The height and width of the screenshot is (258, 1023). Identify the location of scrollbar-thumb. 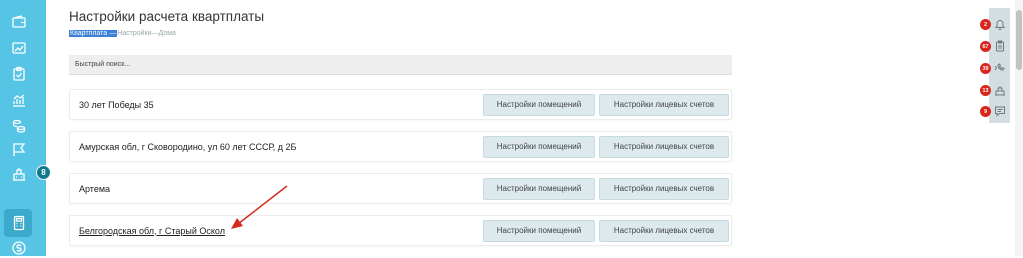
(1019, 40).